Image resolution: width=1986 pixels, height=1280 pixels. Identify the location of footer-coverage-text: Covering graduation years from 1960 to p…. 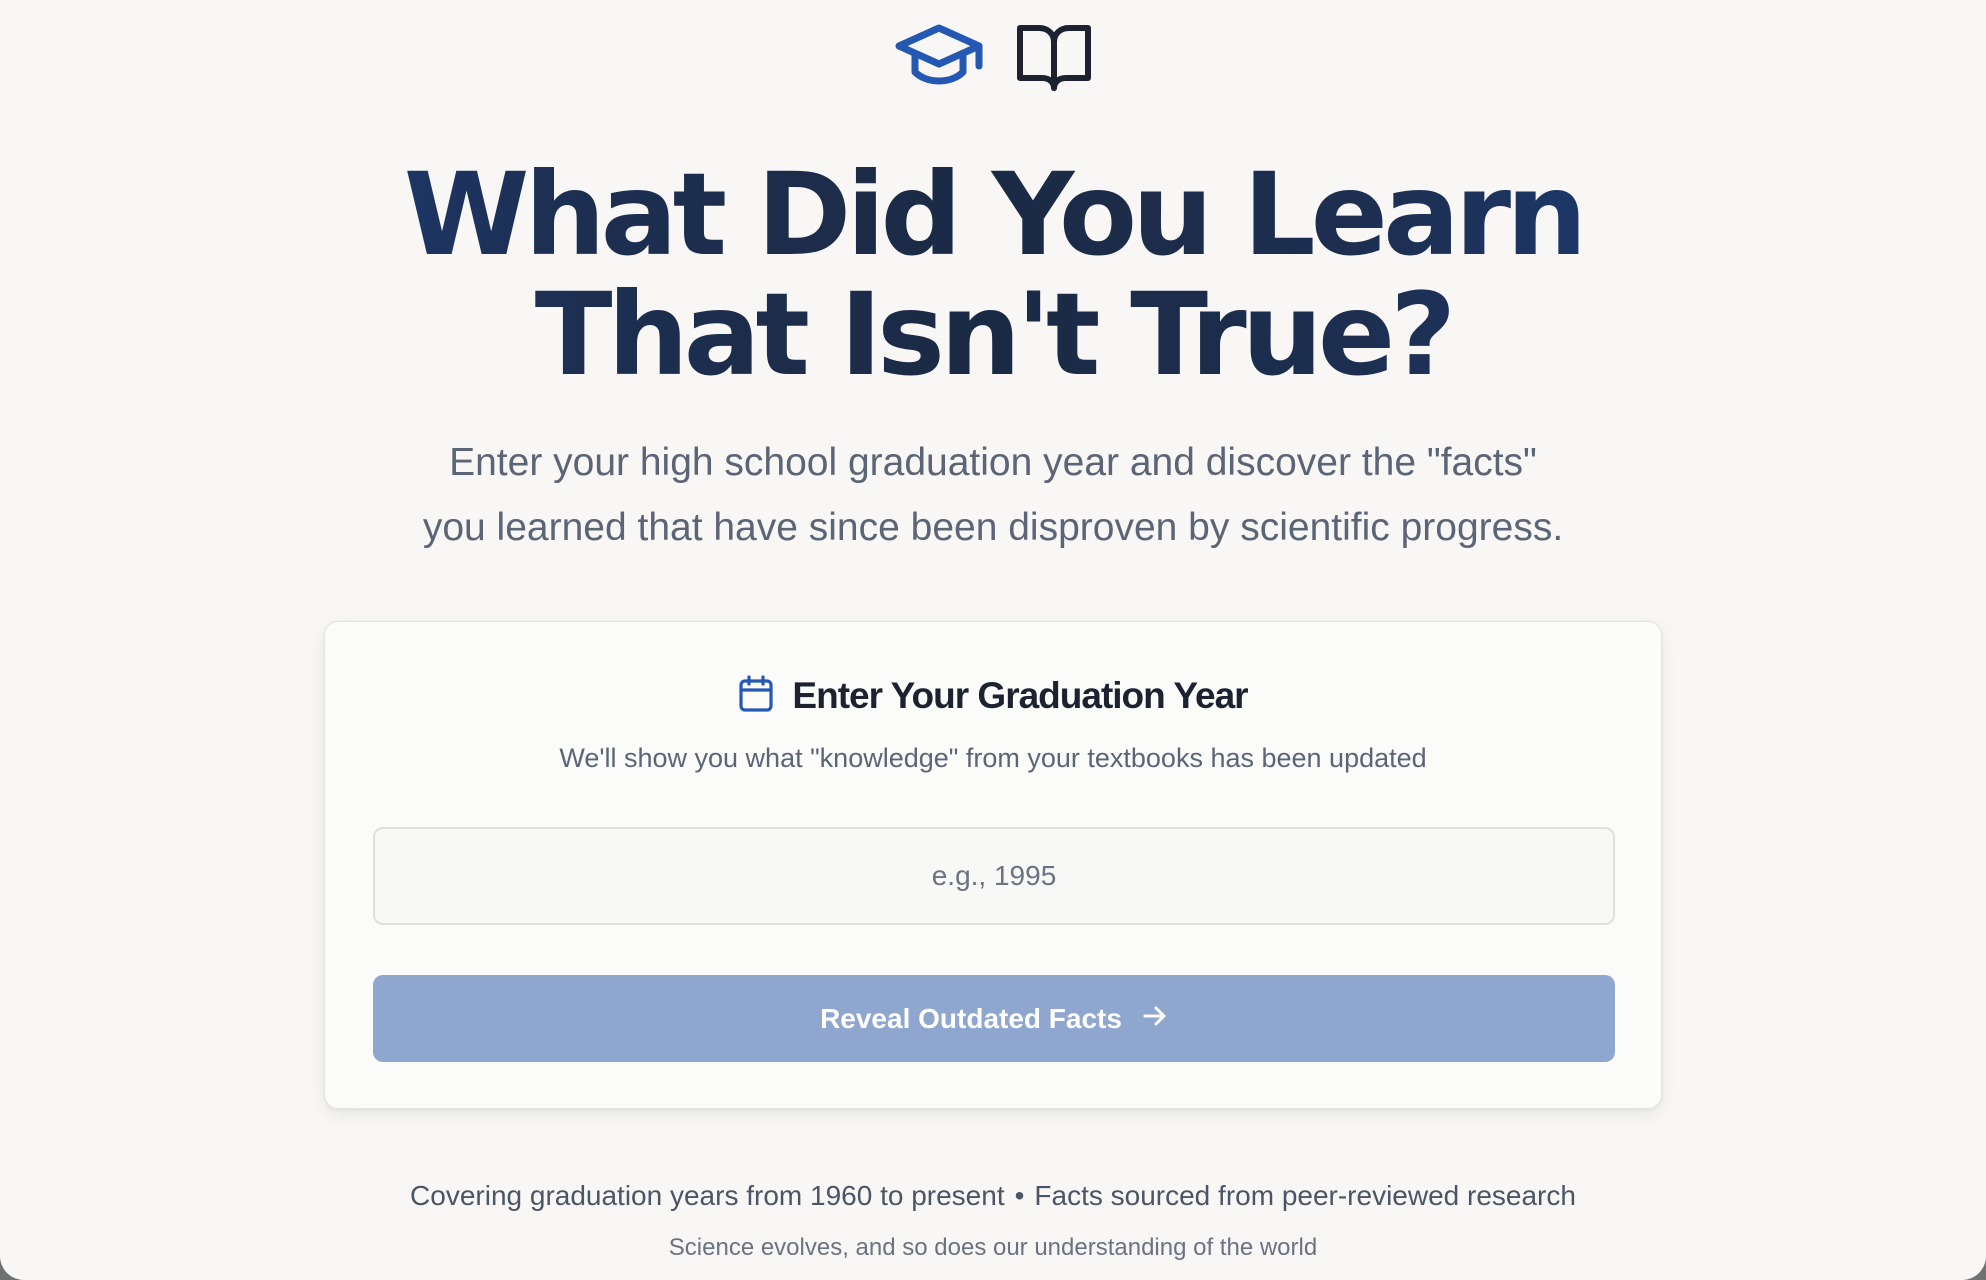
(707, 1195).